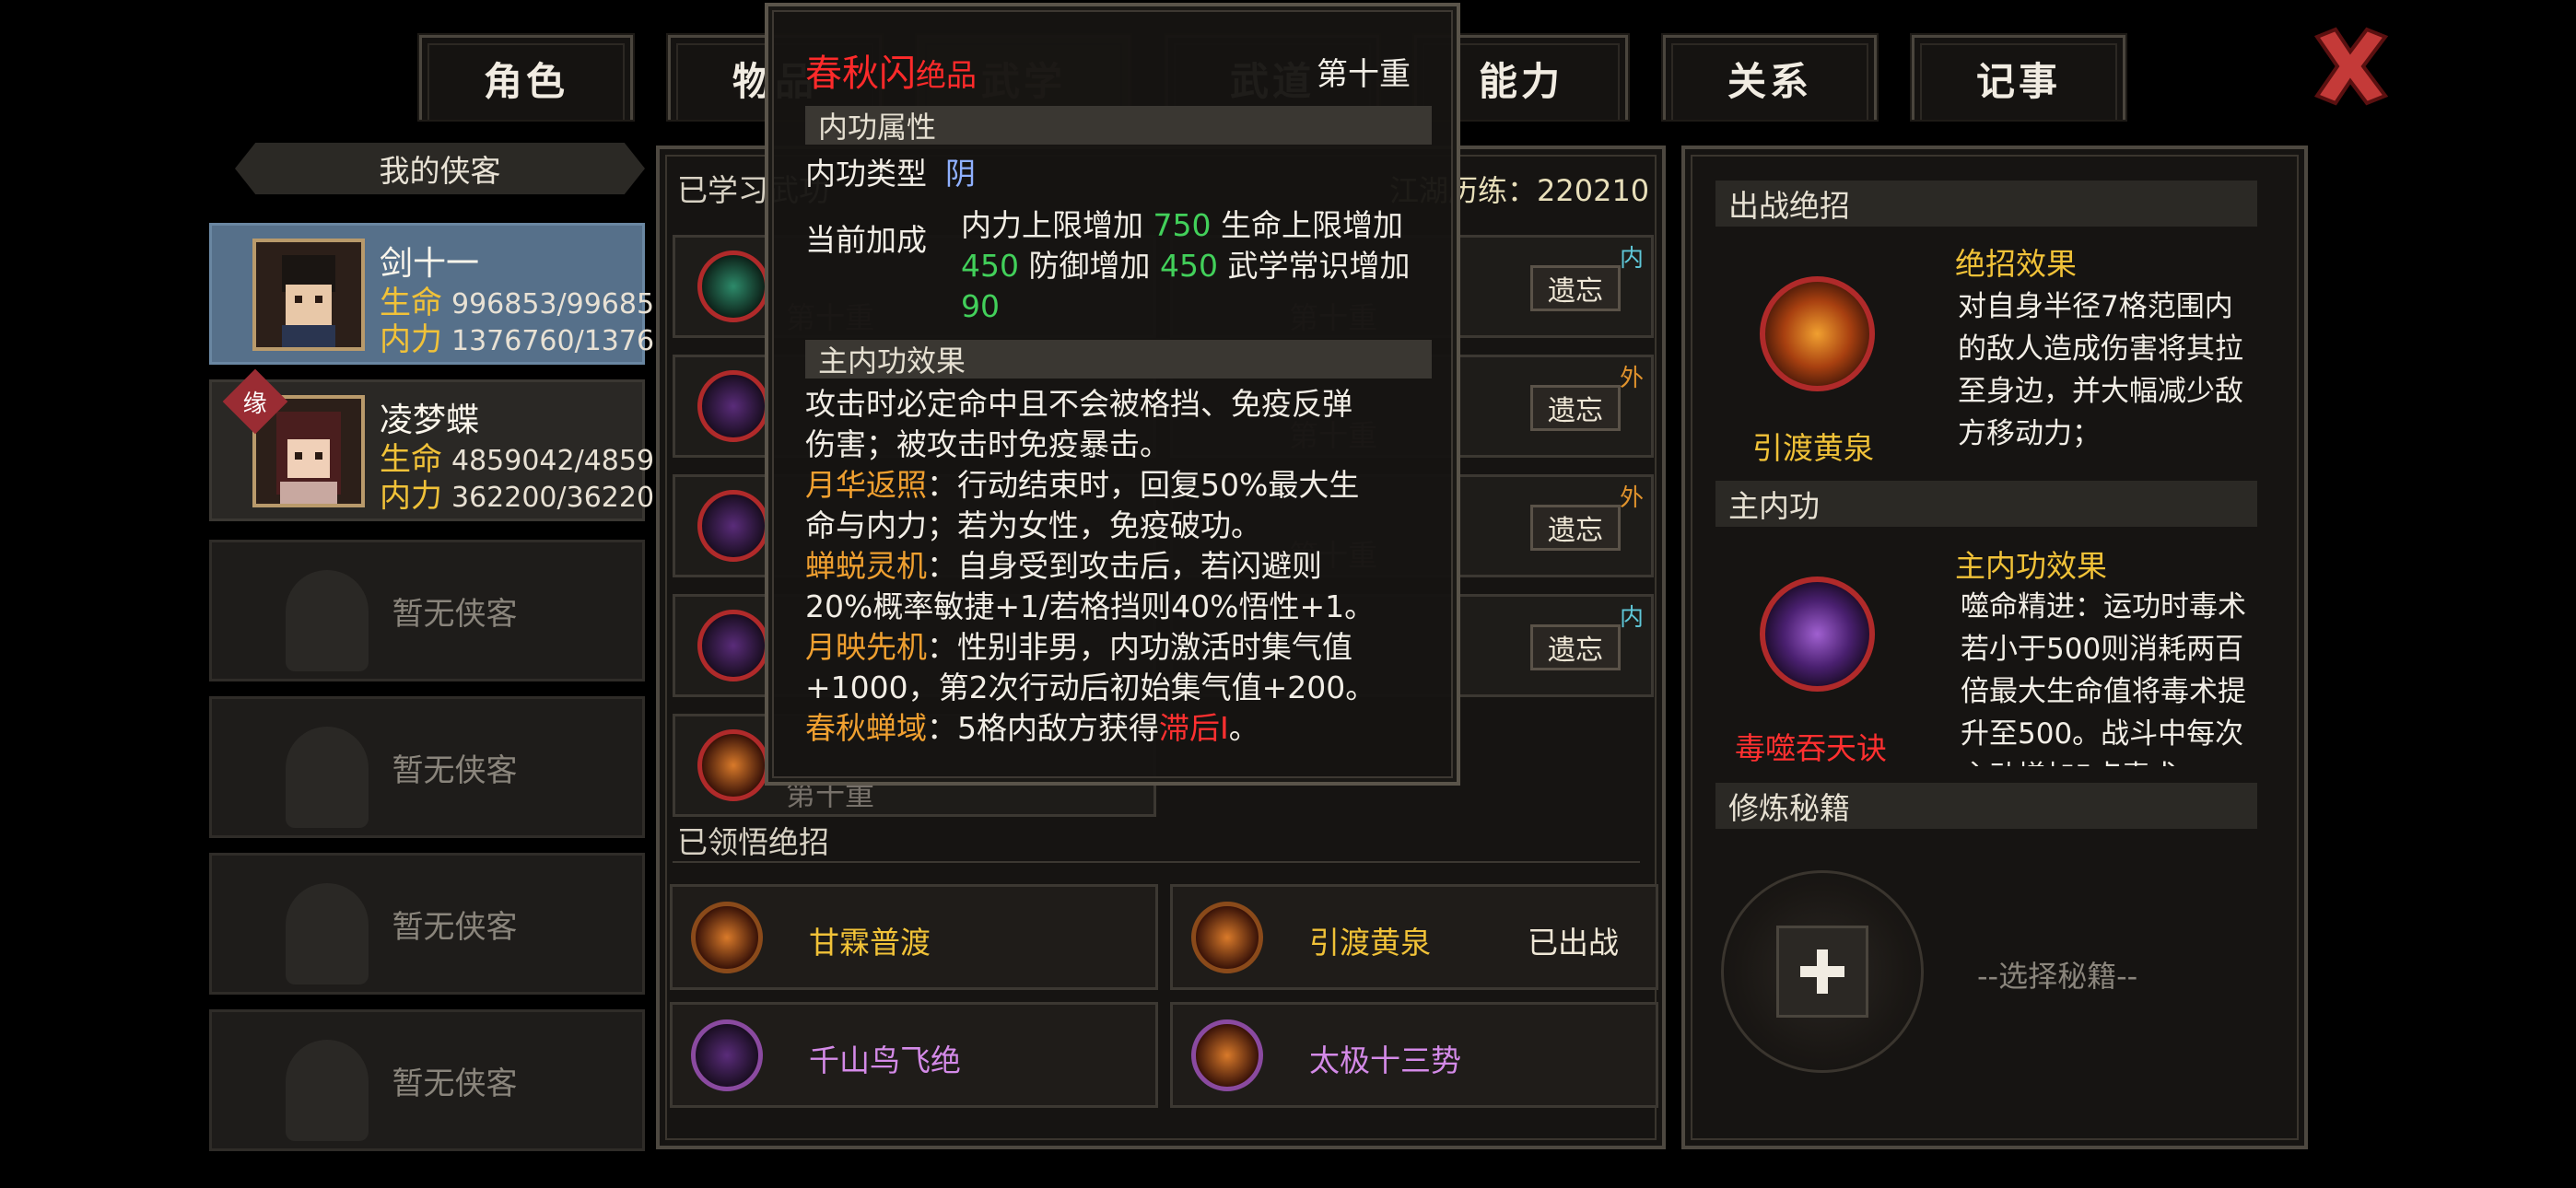  I want to click on ultimate-status: 已出战, so click(1573, 943).